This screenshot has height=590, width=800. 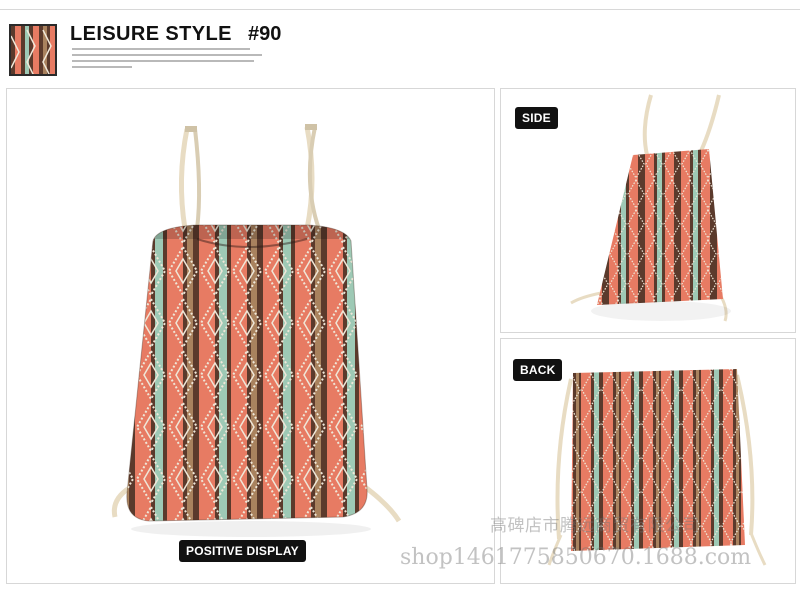 What do you see at coordinates (242, 551) in the screenshot?
I see `positive-display-tag: POSITIVE DISPLAY` at bounding box center [242, 551].